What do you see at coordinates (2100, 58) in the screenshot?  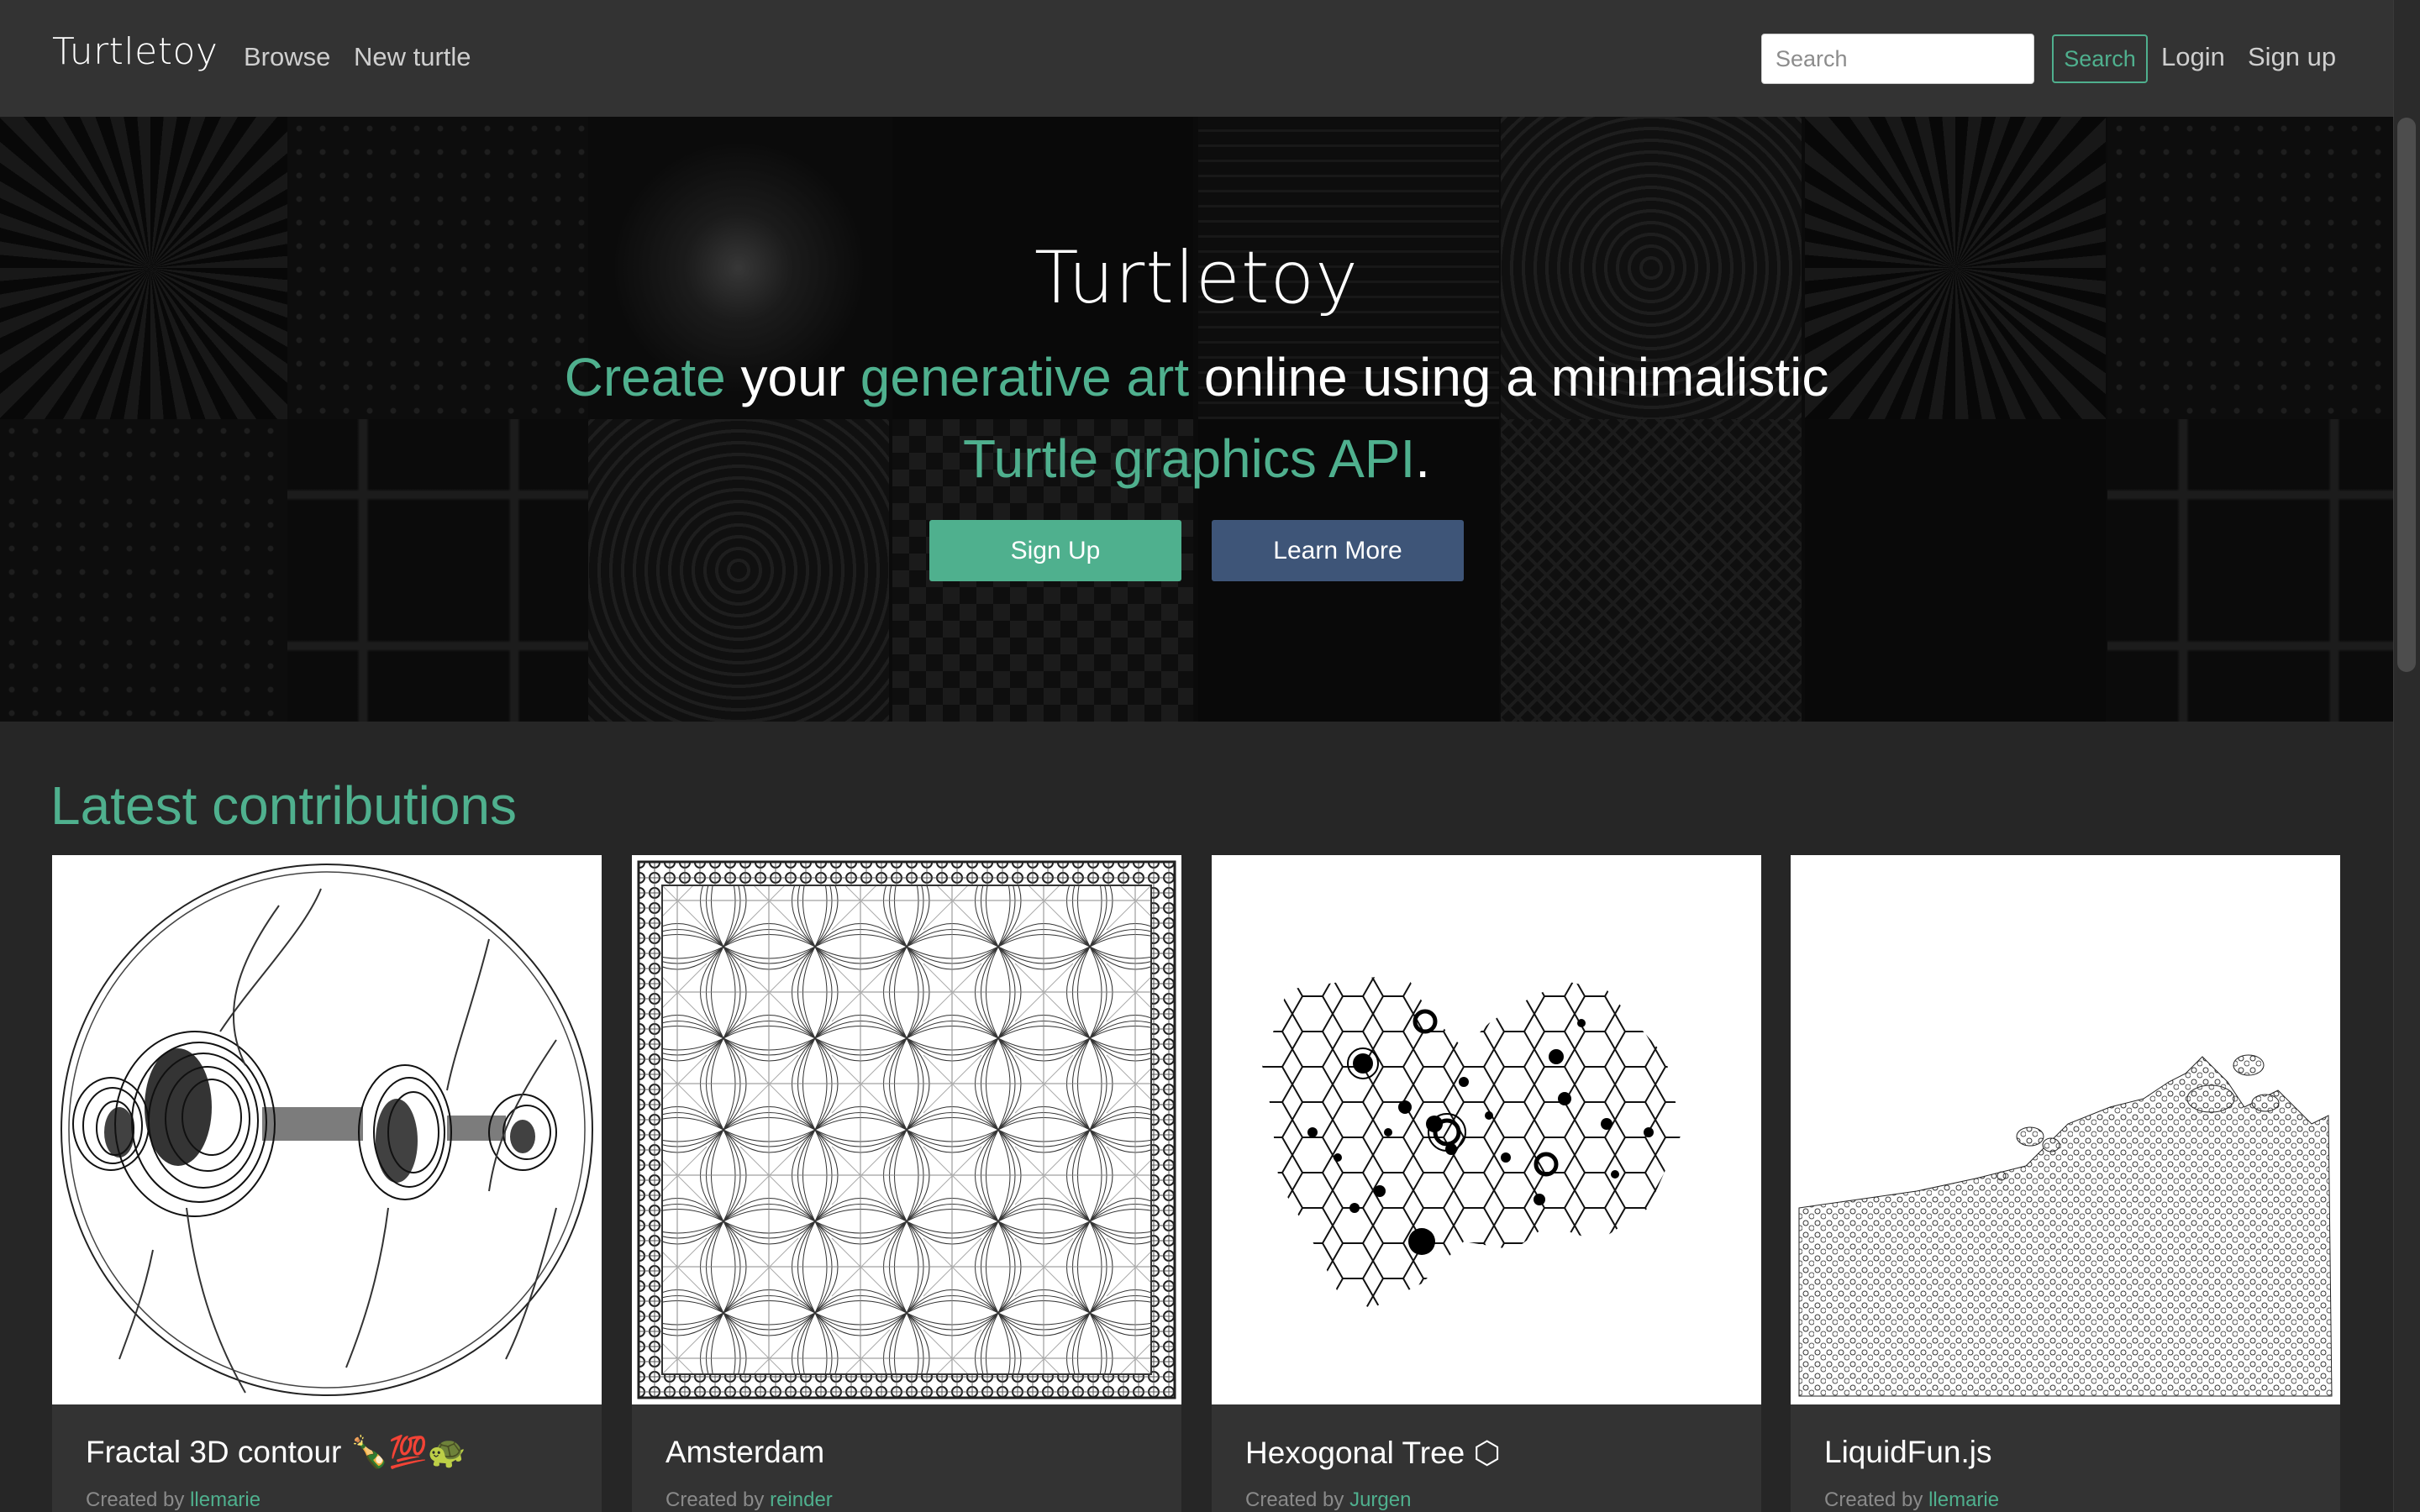 I see `search-button: Search` at bounding box center [2100, 58].